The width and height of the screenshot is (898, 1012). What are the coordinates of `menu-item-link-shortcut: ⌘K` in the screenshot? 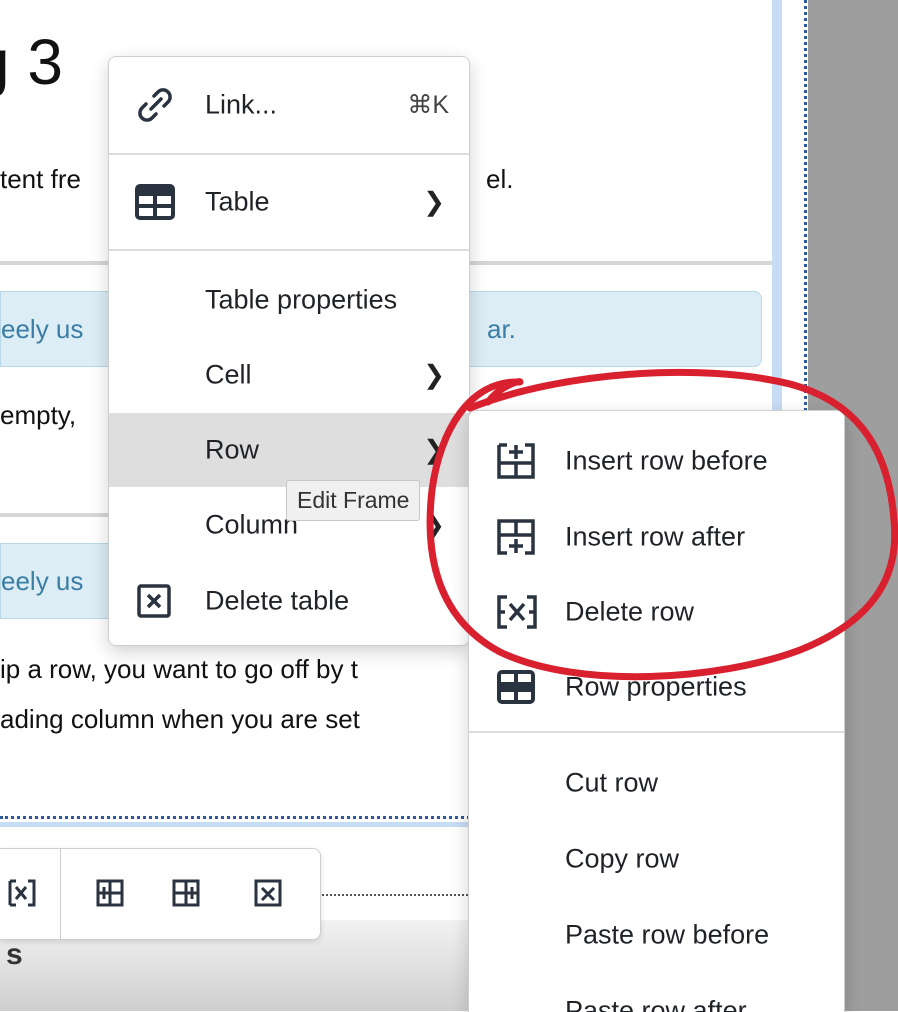 It's located at (428, 105).